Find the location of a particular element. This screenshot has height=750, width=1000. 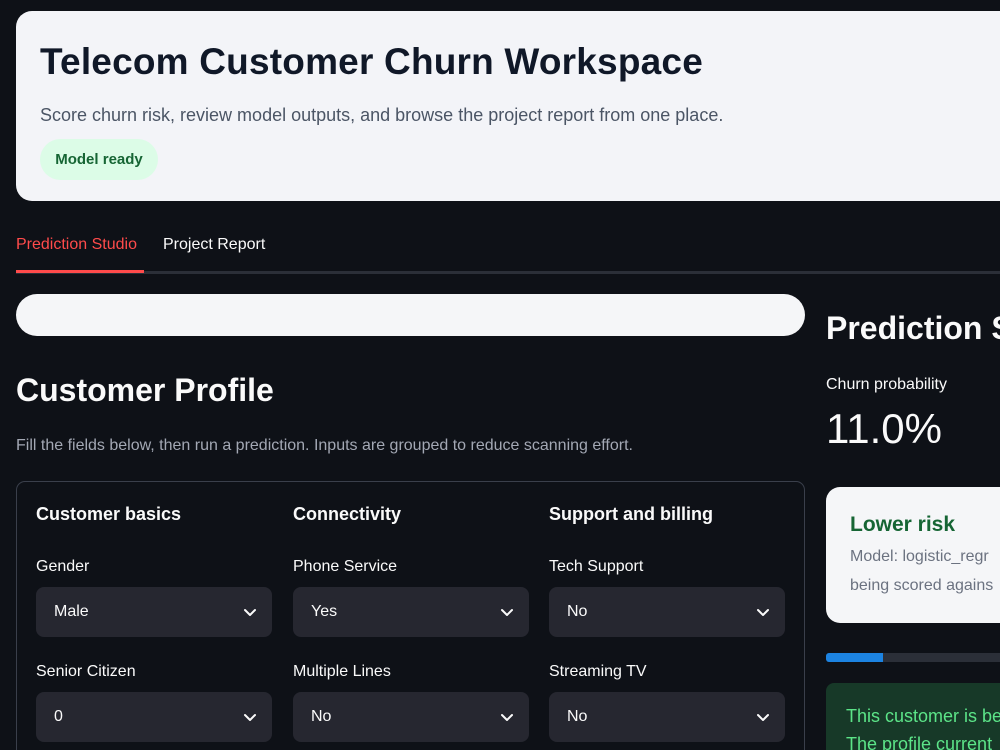

status-badge: Model ready is located at coordinates (99, 159).